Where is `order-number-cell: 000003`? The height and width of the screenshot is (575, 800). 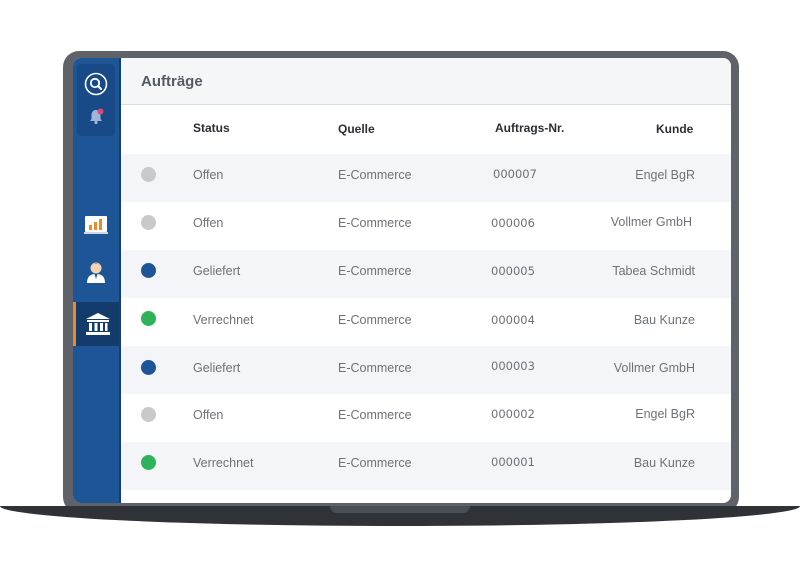 order-number-cell: 000003 is located at coordinates (513, 366).